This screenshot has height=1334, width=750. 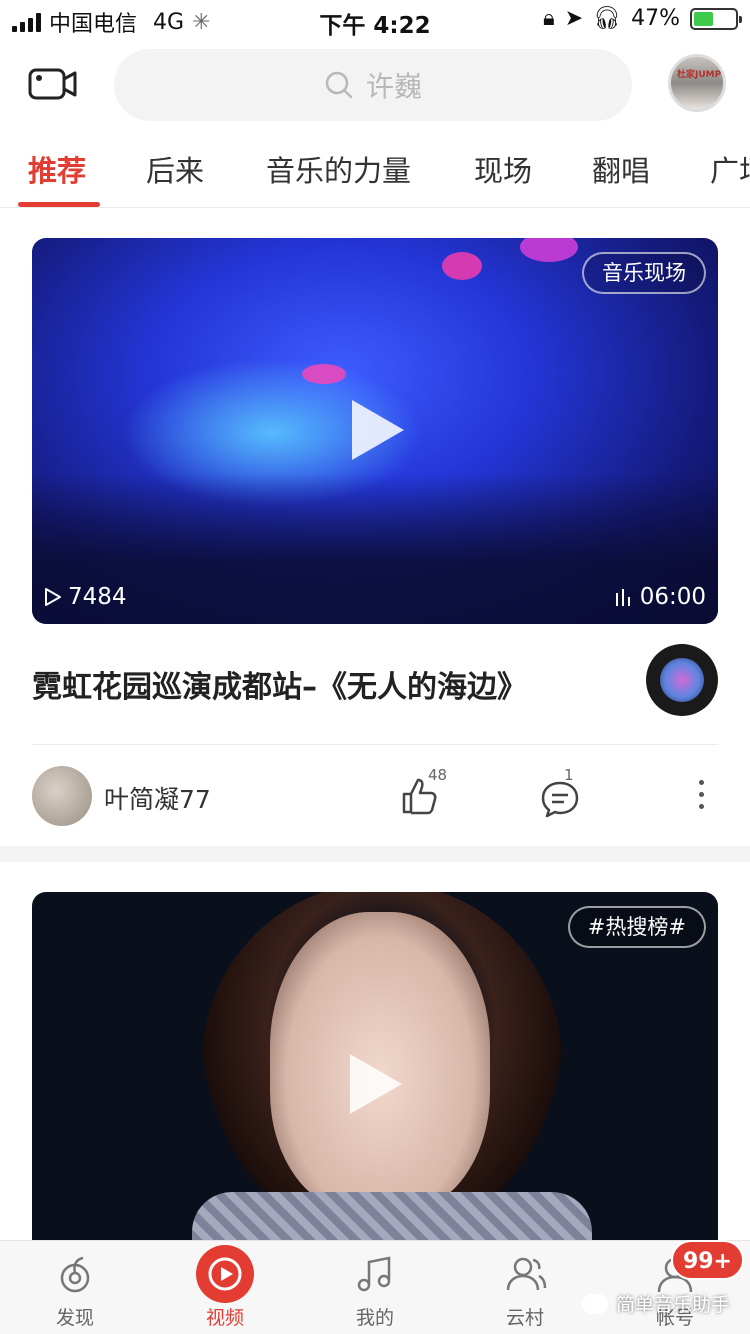 I want to click on status-bar: 中国电信 4G ✳ 下午 4:22 🔒︎ ➤ 🎧︎ 47%, so click(x=375, y=20).